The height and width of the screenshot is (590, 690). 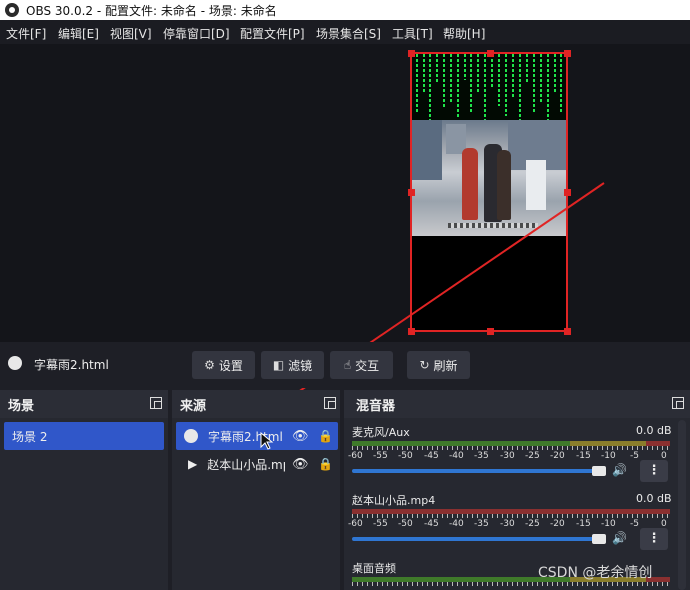 What do you see at coordinates (84, 436) in the screenshot?
I see `scene-item: 场景 2` at bounding box center [84, 436].